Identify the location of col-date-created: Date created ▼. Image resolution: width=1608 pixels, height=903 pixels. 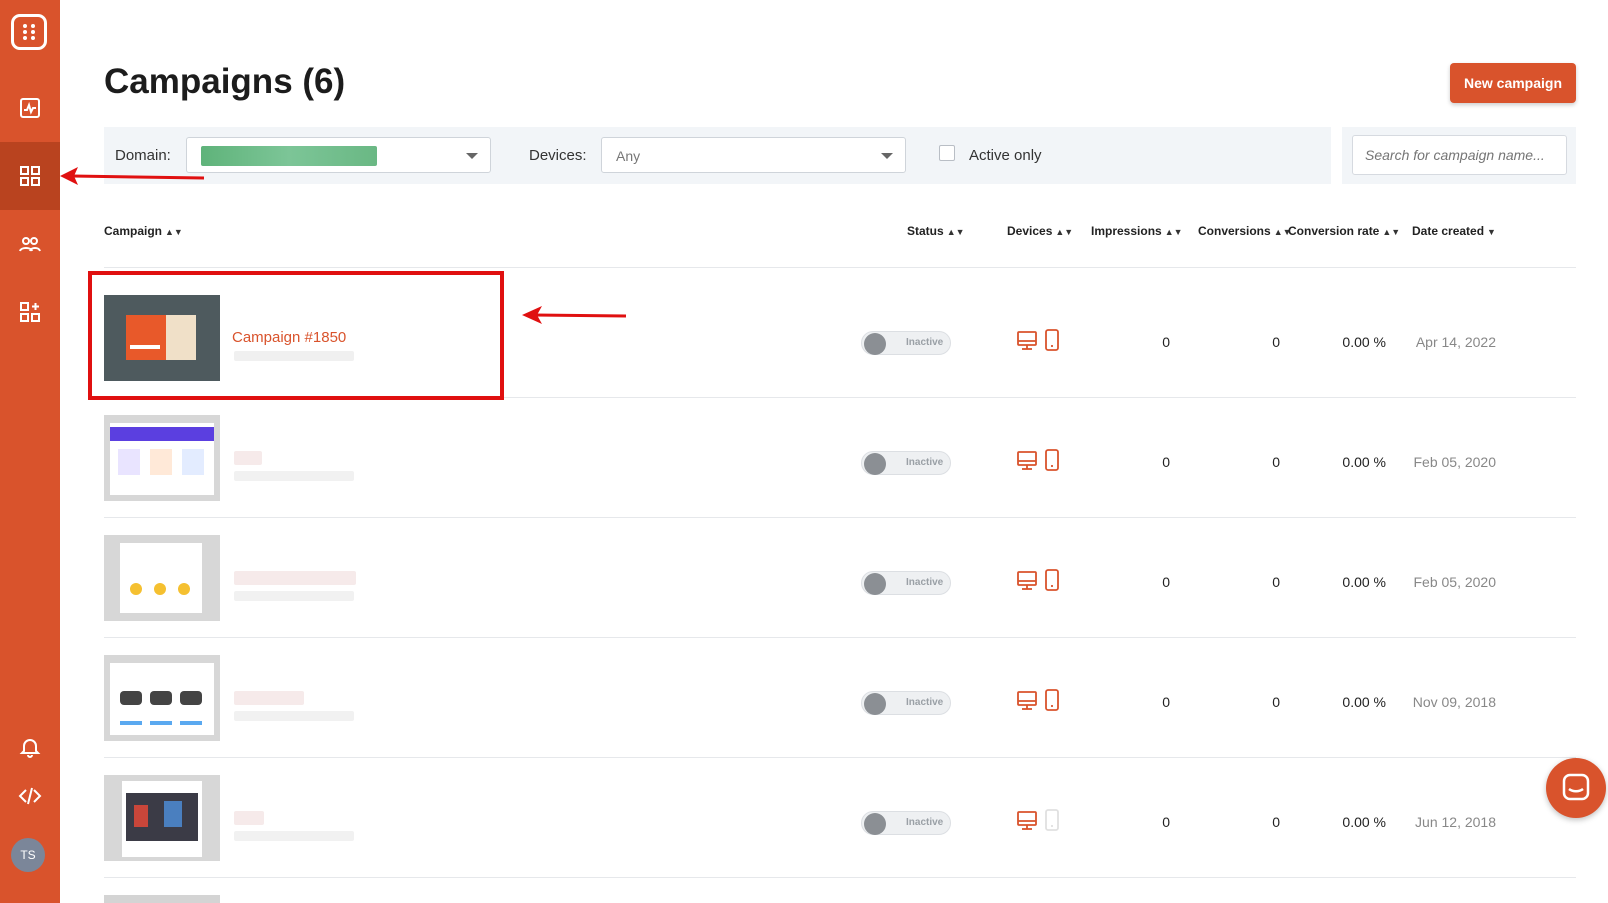
(1454, 231).